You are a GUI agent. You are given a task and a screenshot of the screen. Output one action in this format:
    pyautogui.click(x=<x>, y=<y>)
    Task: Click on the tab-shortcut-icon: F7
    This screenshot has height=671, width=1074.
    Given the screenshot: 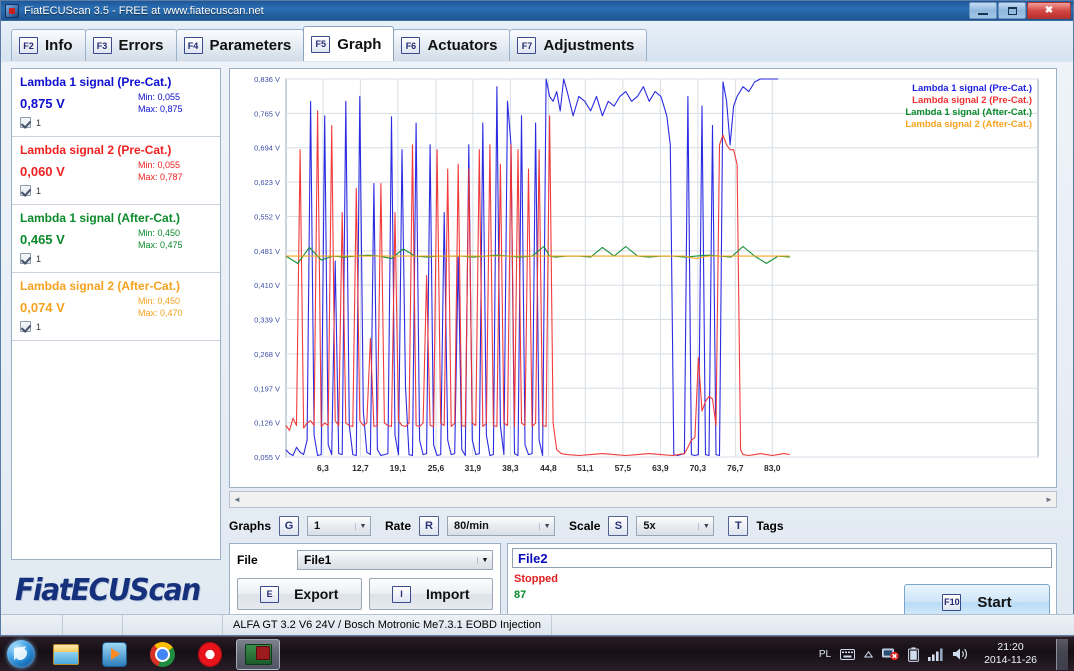 What is the action you would take?
    pyautogui.click(x=527, y=45)
    